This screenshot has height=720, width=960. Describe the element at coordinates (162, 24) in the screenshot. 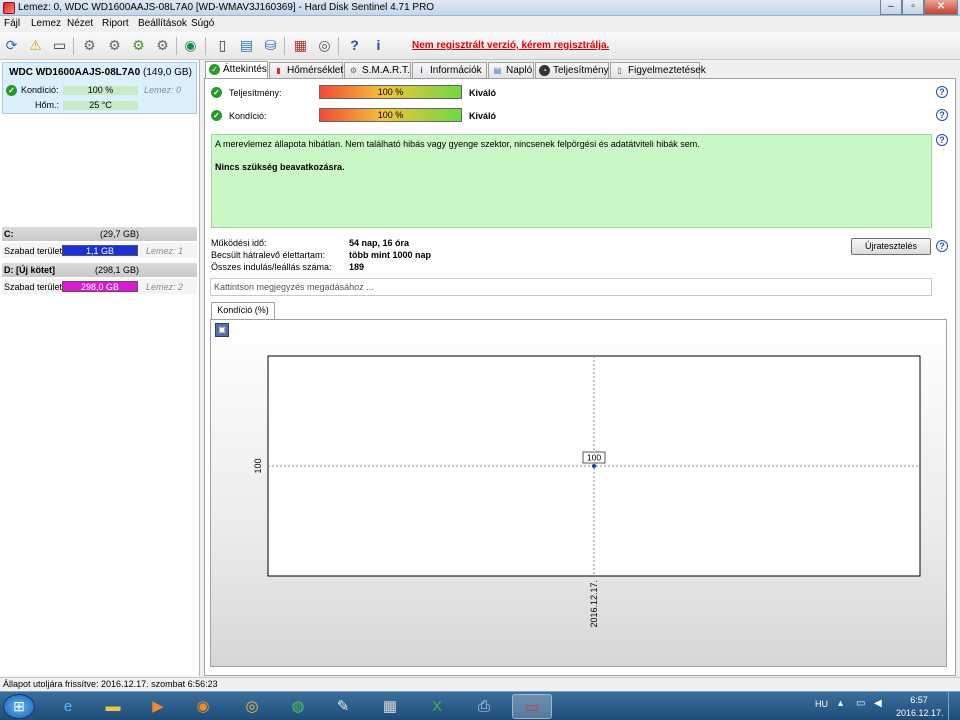

I see `menu-settings: Beállítások` at that location.